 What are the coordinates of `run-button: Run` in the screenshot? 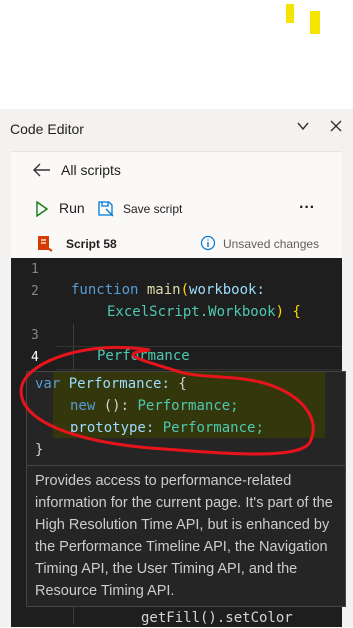 It's located at (65, 209).